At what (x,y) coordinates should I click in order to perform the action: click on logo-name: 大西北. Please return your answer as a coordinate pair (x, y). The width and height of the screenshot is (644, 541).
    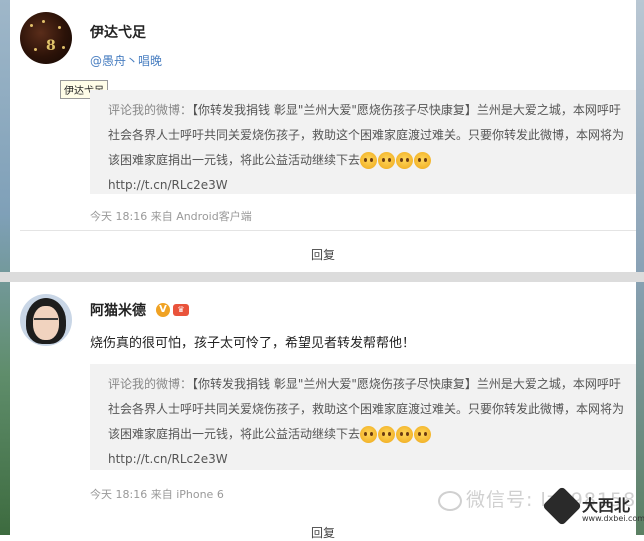
    Looking at the image, I should click on (606, 505).